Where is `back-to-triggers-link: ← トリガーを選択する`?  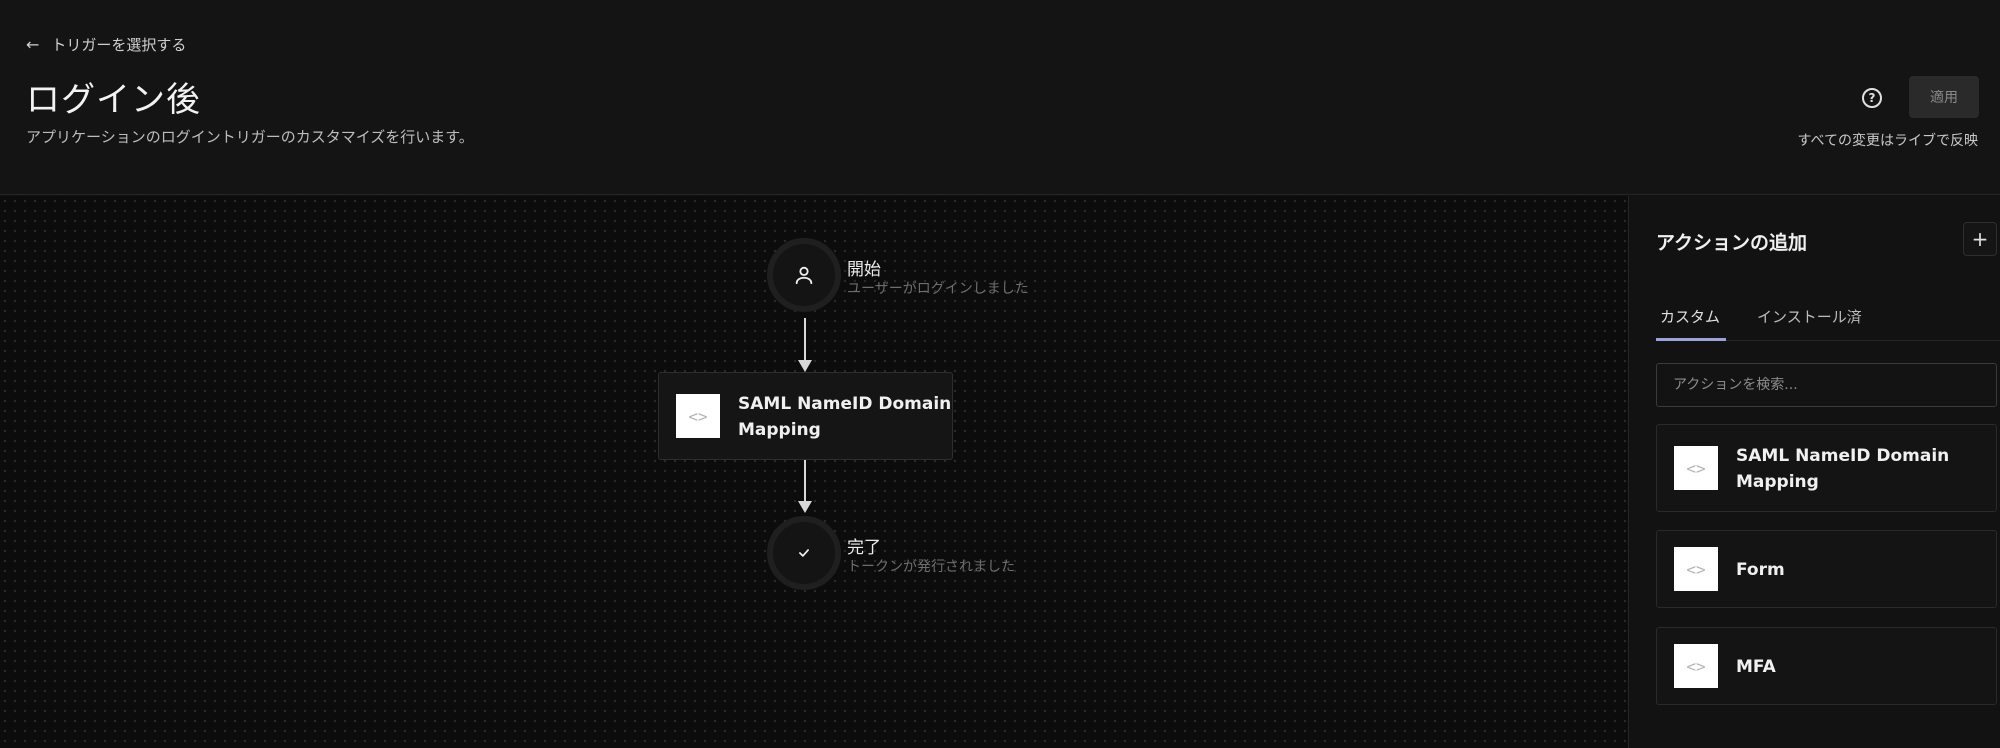 back-to-triggers-link: ← トリガーを選択する is located at coordinates (106, 44).